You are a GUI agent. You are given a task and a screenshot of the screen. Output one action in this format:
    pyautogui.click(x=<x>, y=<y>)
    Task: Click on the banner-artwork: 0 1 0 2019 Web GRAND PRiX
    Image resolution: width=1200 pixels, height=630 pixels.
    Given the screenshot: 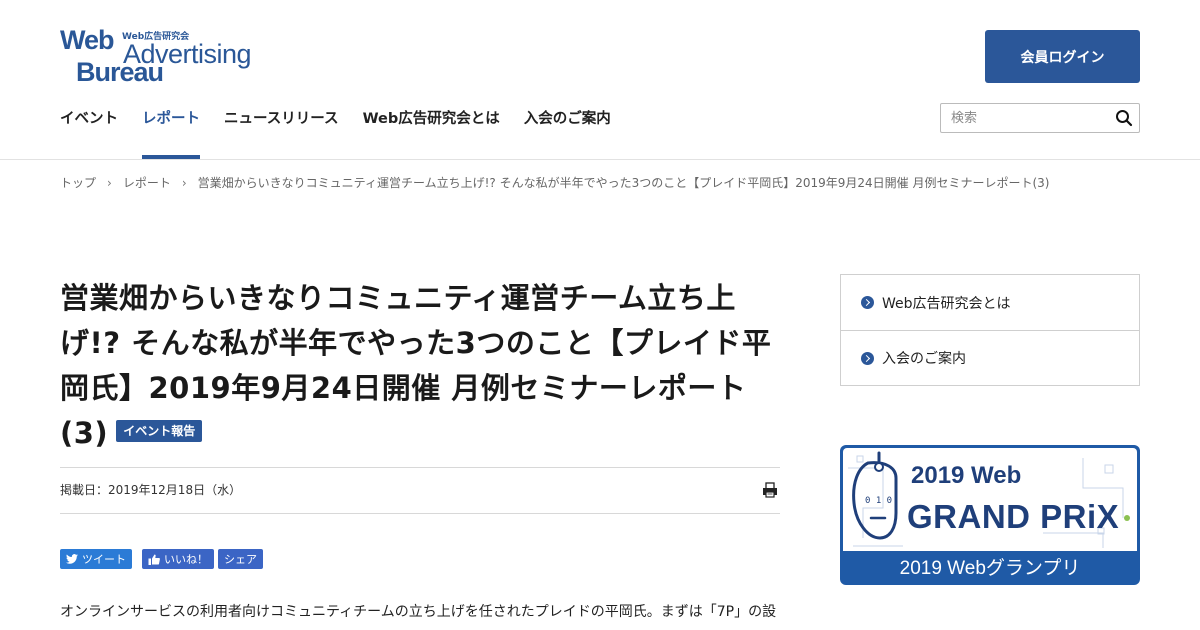 What is the action you would take?
    pyautogui.click(x=990, y=499)
    